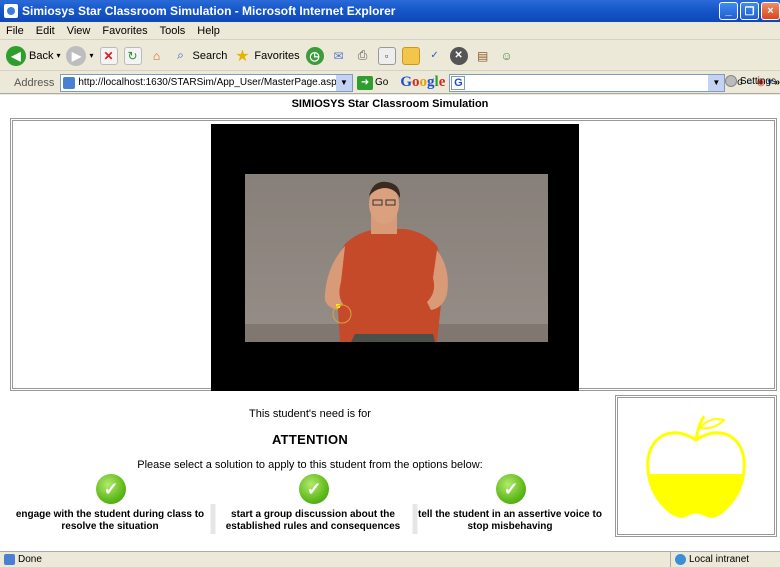 This screenshot has width=780, height=567. I want to click on menu-view: View, so click(79, 31).